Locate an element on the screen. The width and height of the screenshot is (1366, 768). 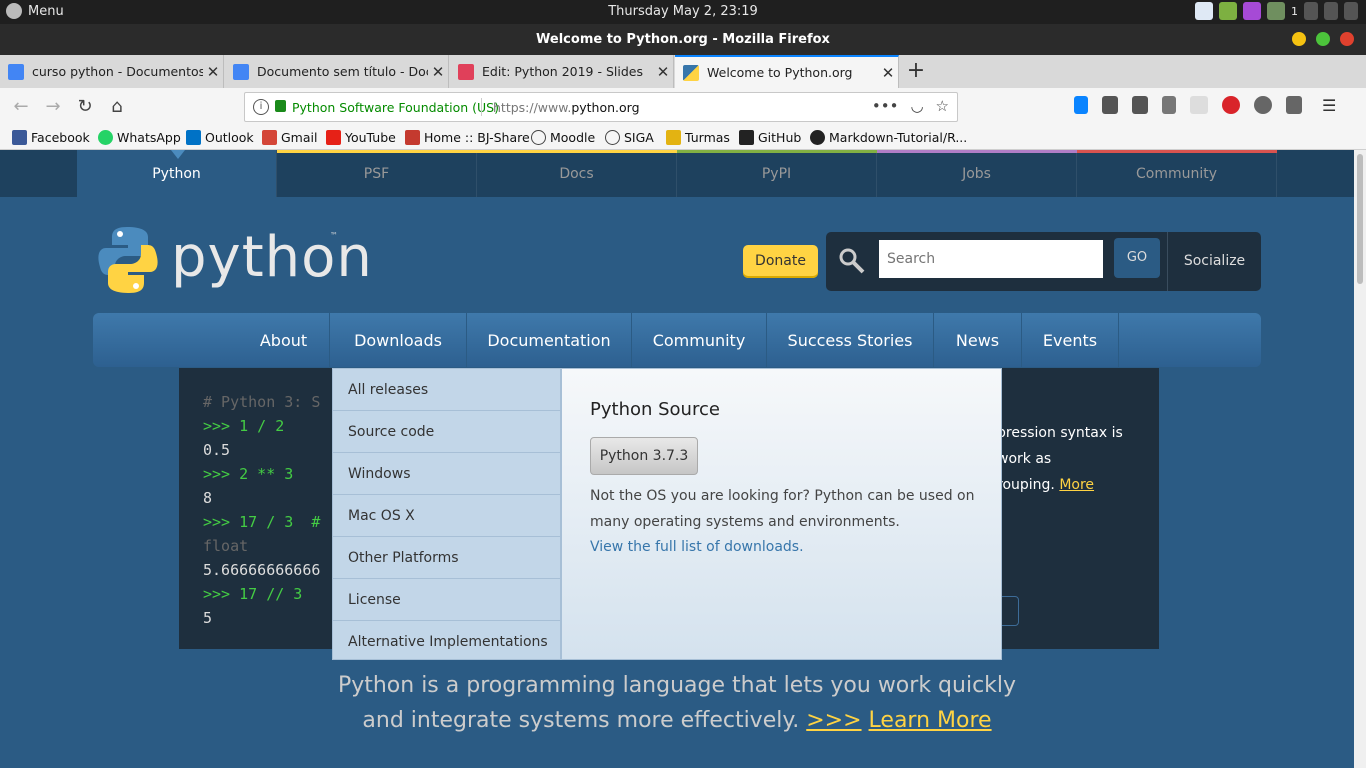
system-tray: 1 is located at coordinates (1276, 11).